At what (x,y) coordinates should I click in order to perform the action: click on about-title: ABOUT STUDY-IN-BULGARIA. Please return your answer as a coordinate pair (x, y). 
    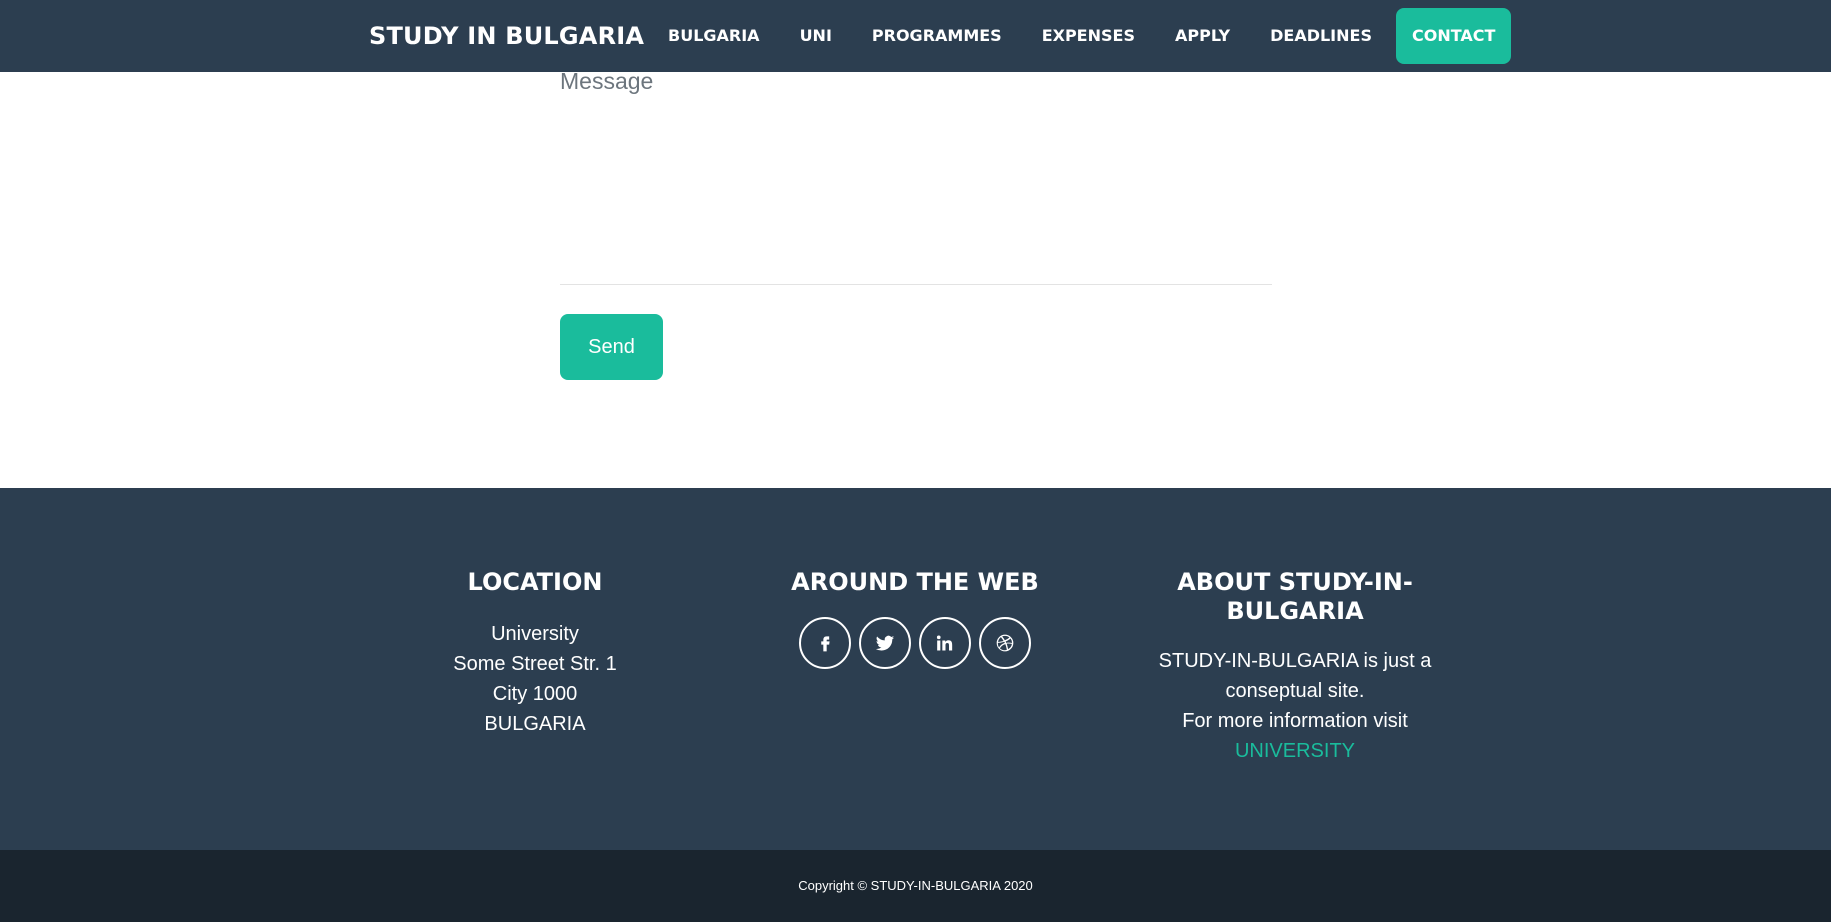
    Looking at the image, I should click on (1295, 596).